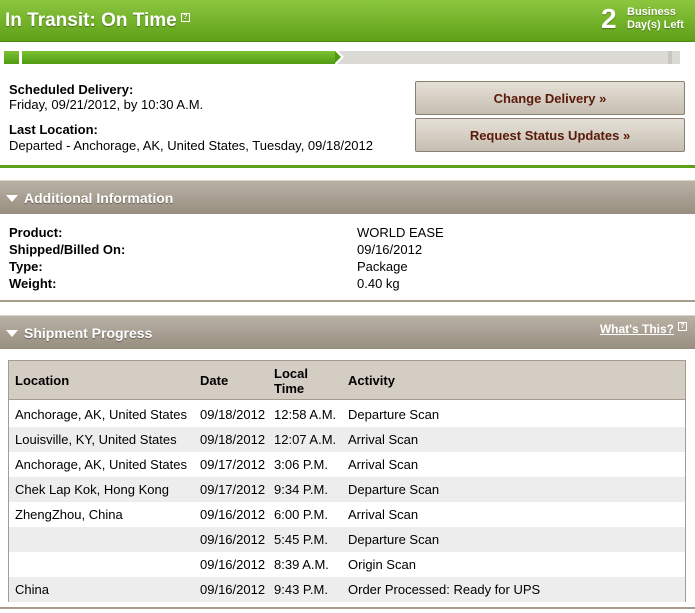 Image resolution: width=695 pixels, height=613 pixels. What do you see at coordinates (91, 20) in the screenshot?
I see `status-title-text: In Transit: On Time` at bounding box center [91, 20].